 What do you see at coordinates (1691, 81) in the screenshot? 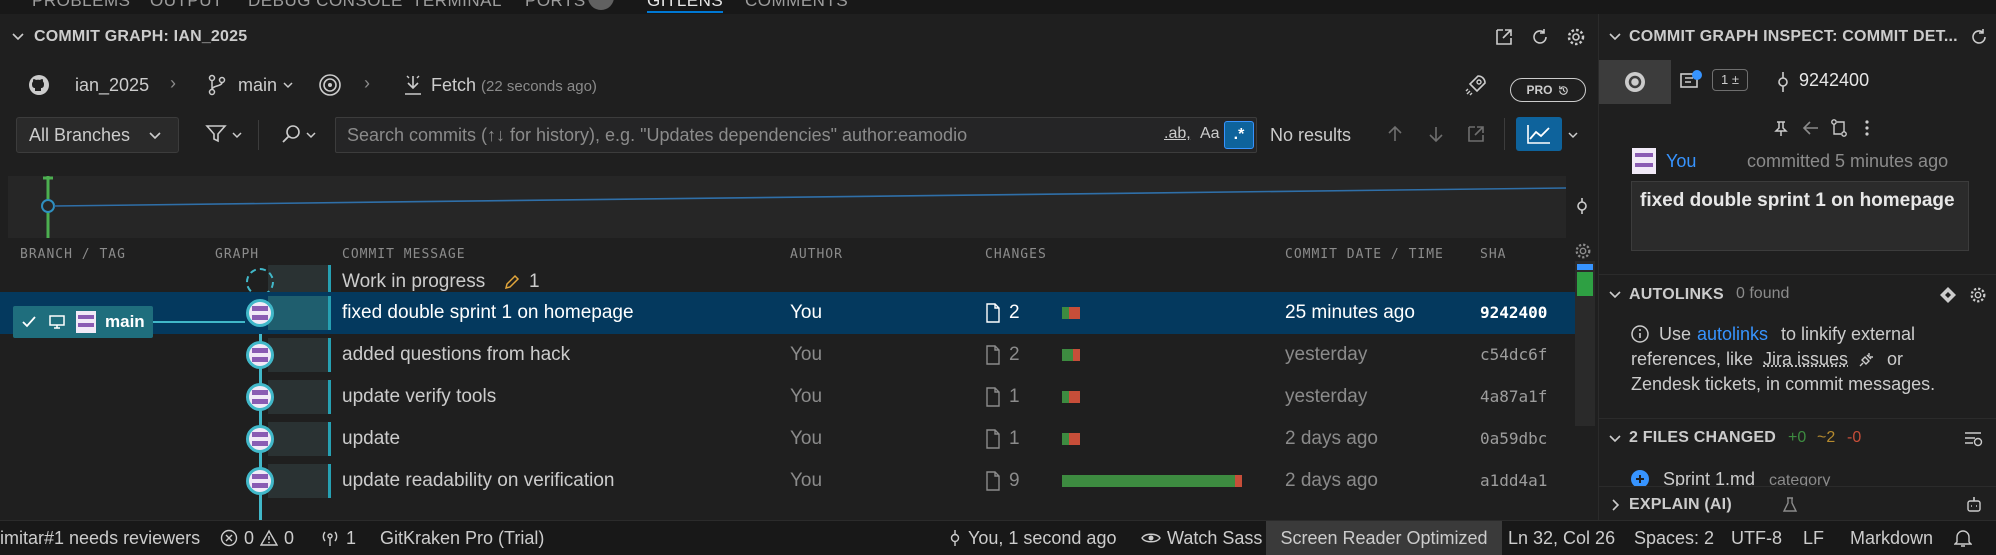
I see `working-changes-icon` at bounding box center [1691, 81].